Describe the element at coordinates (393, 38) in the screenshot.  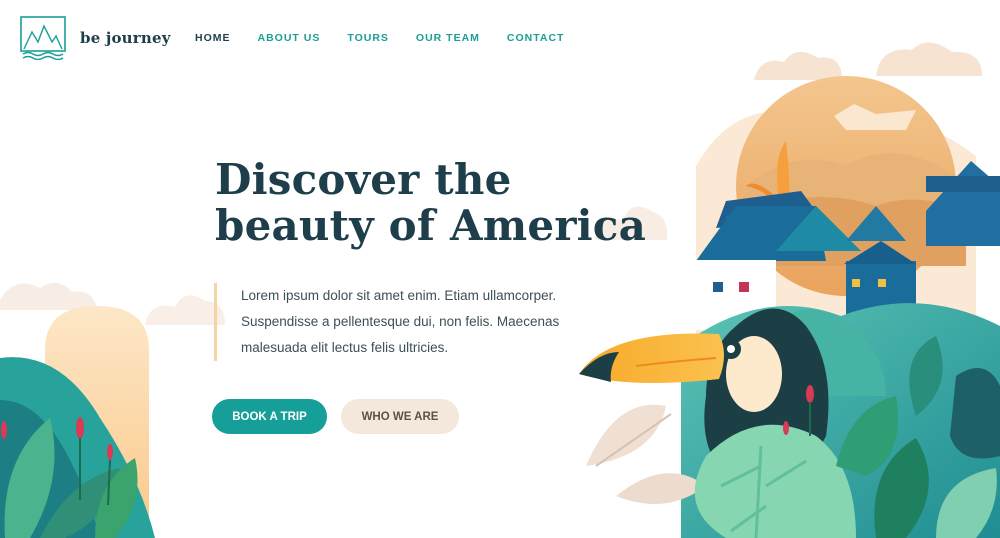
I see `main-nav: HOME ABOUT US TOURS OUR TEAM CONTACT` at that location.